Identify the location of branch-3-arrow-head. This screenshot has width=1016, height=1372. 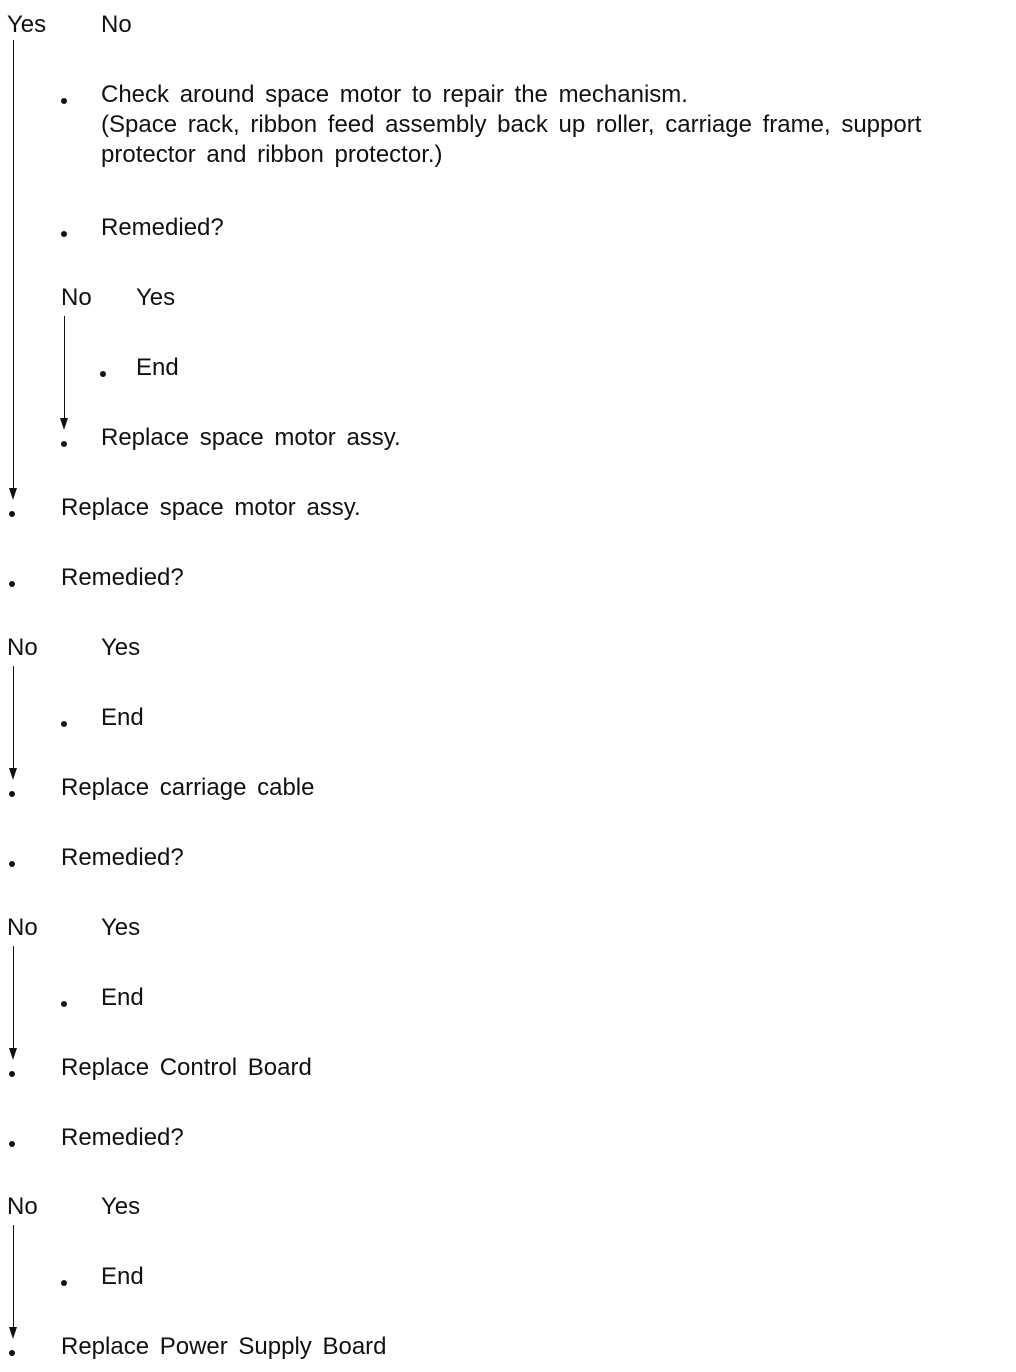
(13, 1054).